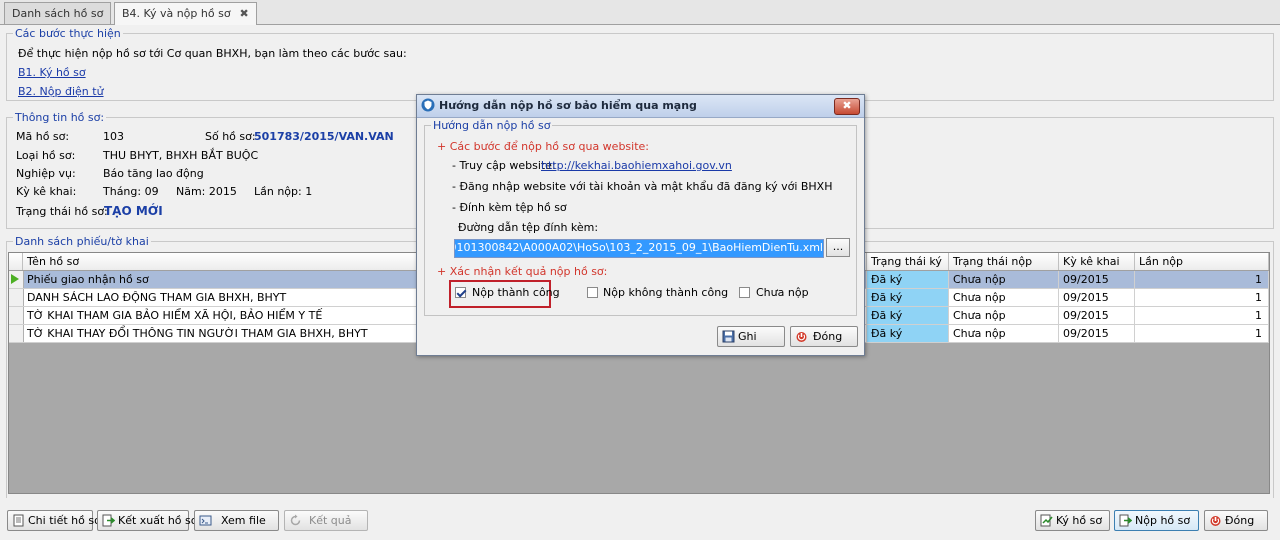  I want to click on trang-thai-value: TẠO MỚI, so click(133, 211).